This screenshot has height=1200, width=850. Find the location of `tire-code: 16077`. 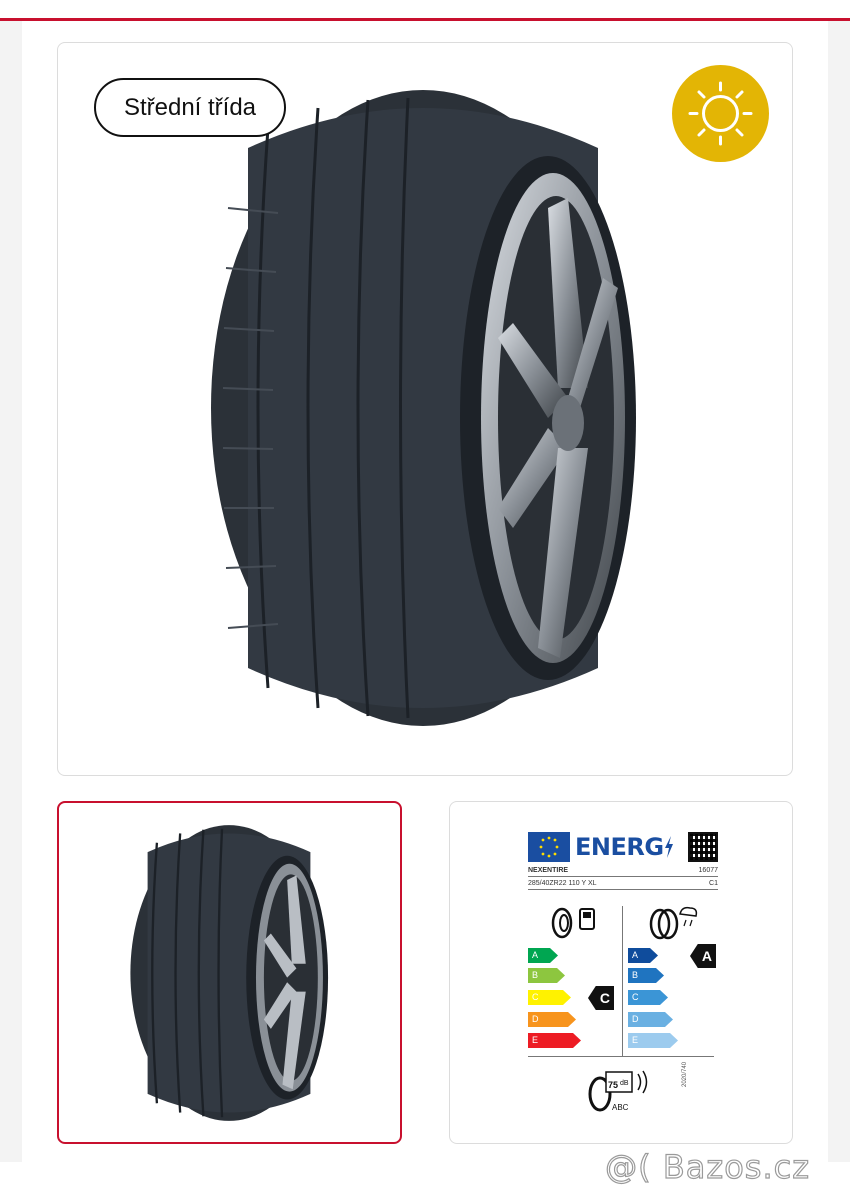

tire-code: 16077 is located at coordinates (708, 870).